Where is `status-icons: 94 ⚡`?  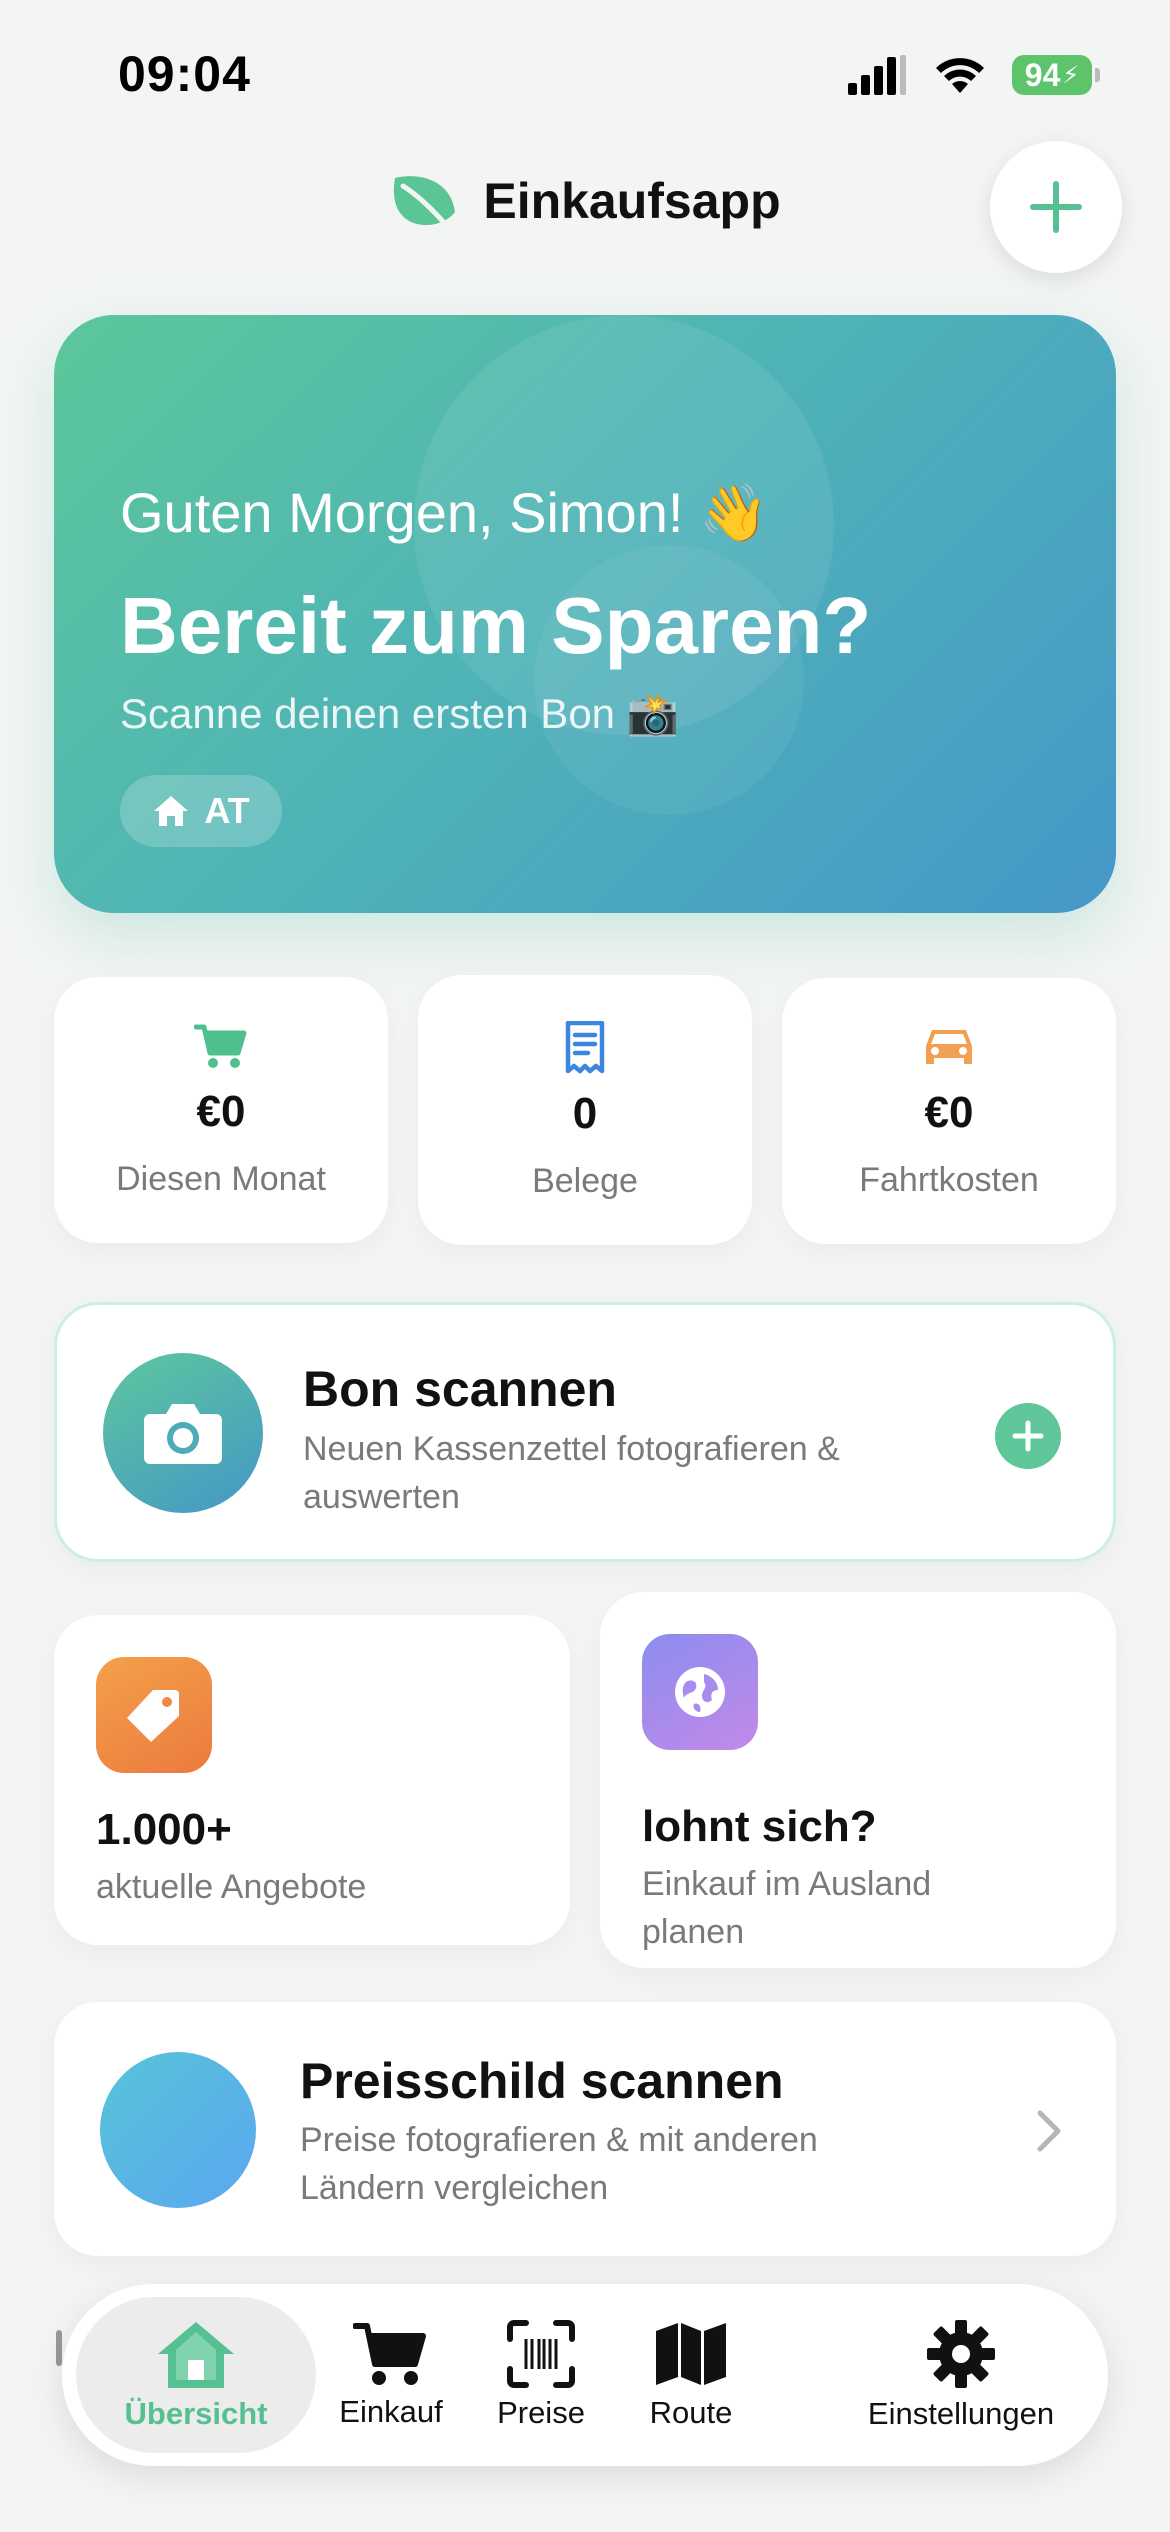 status-icons: 94 ⚡ is located at coordinates (974, 75).